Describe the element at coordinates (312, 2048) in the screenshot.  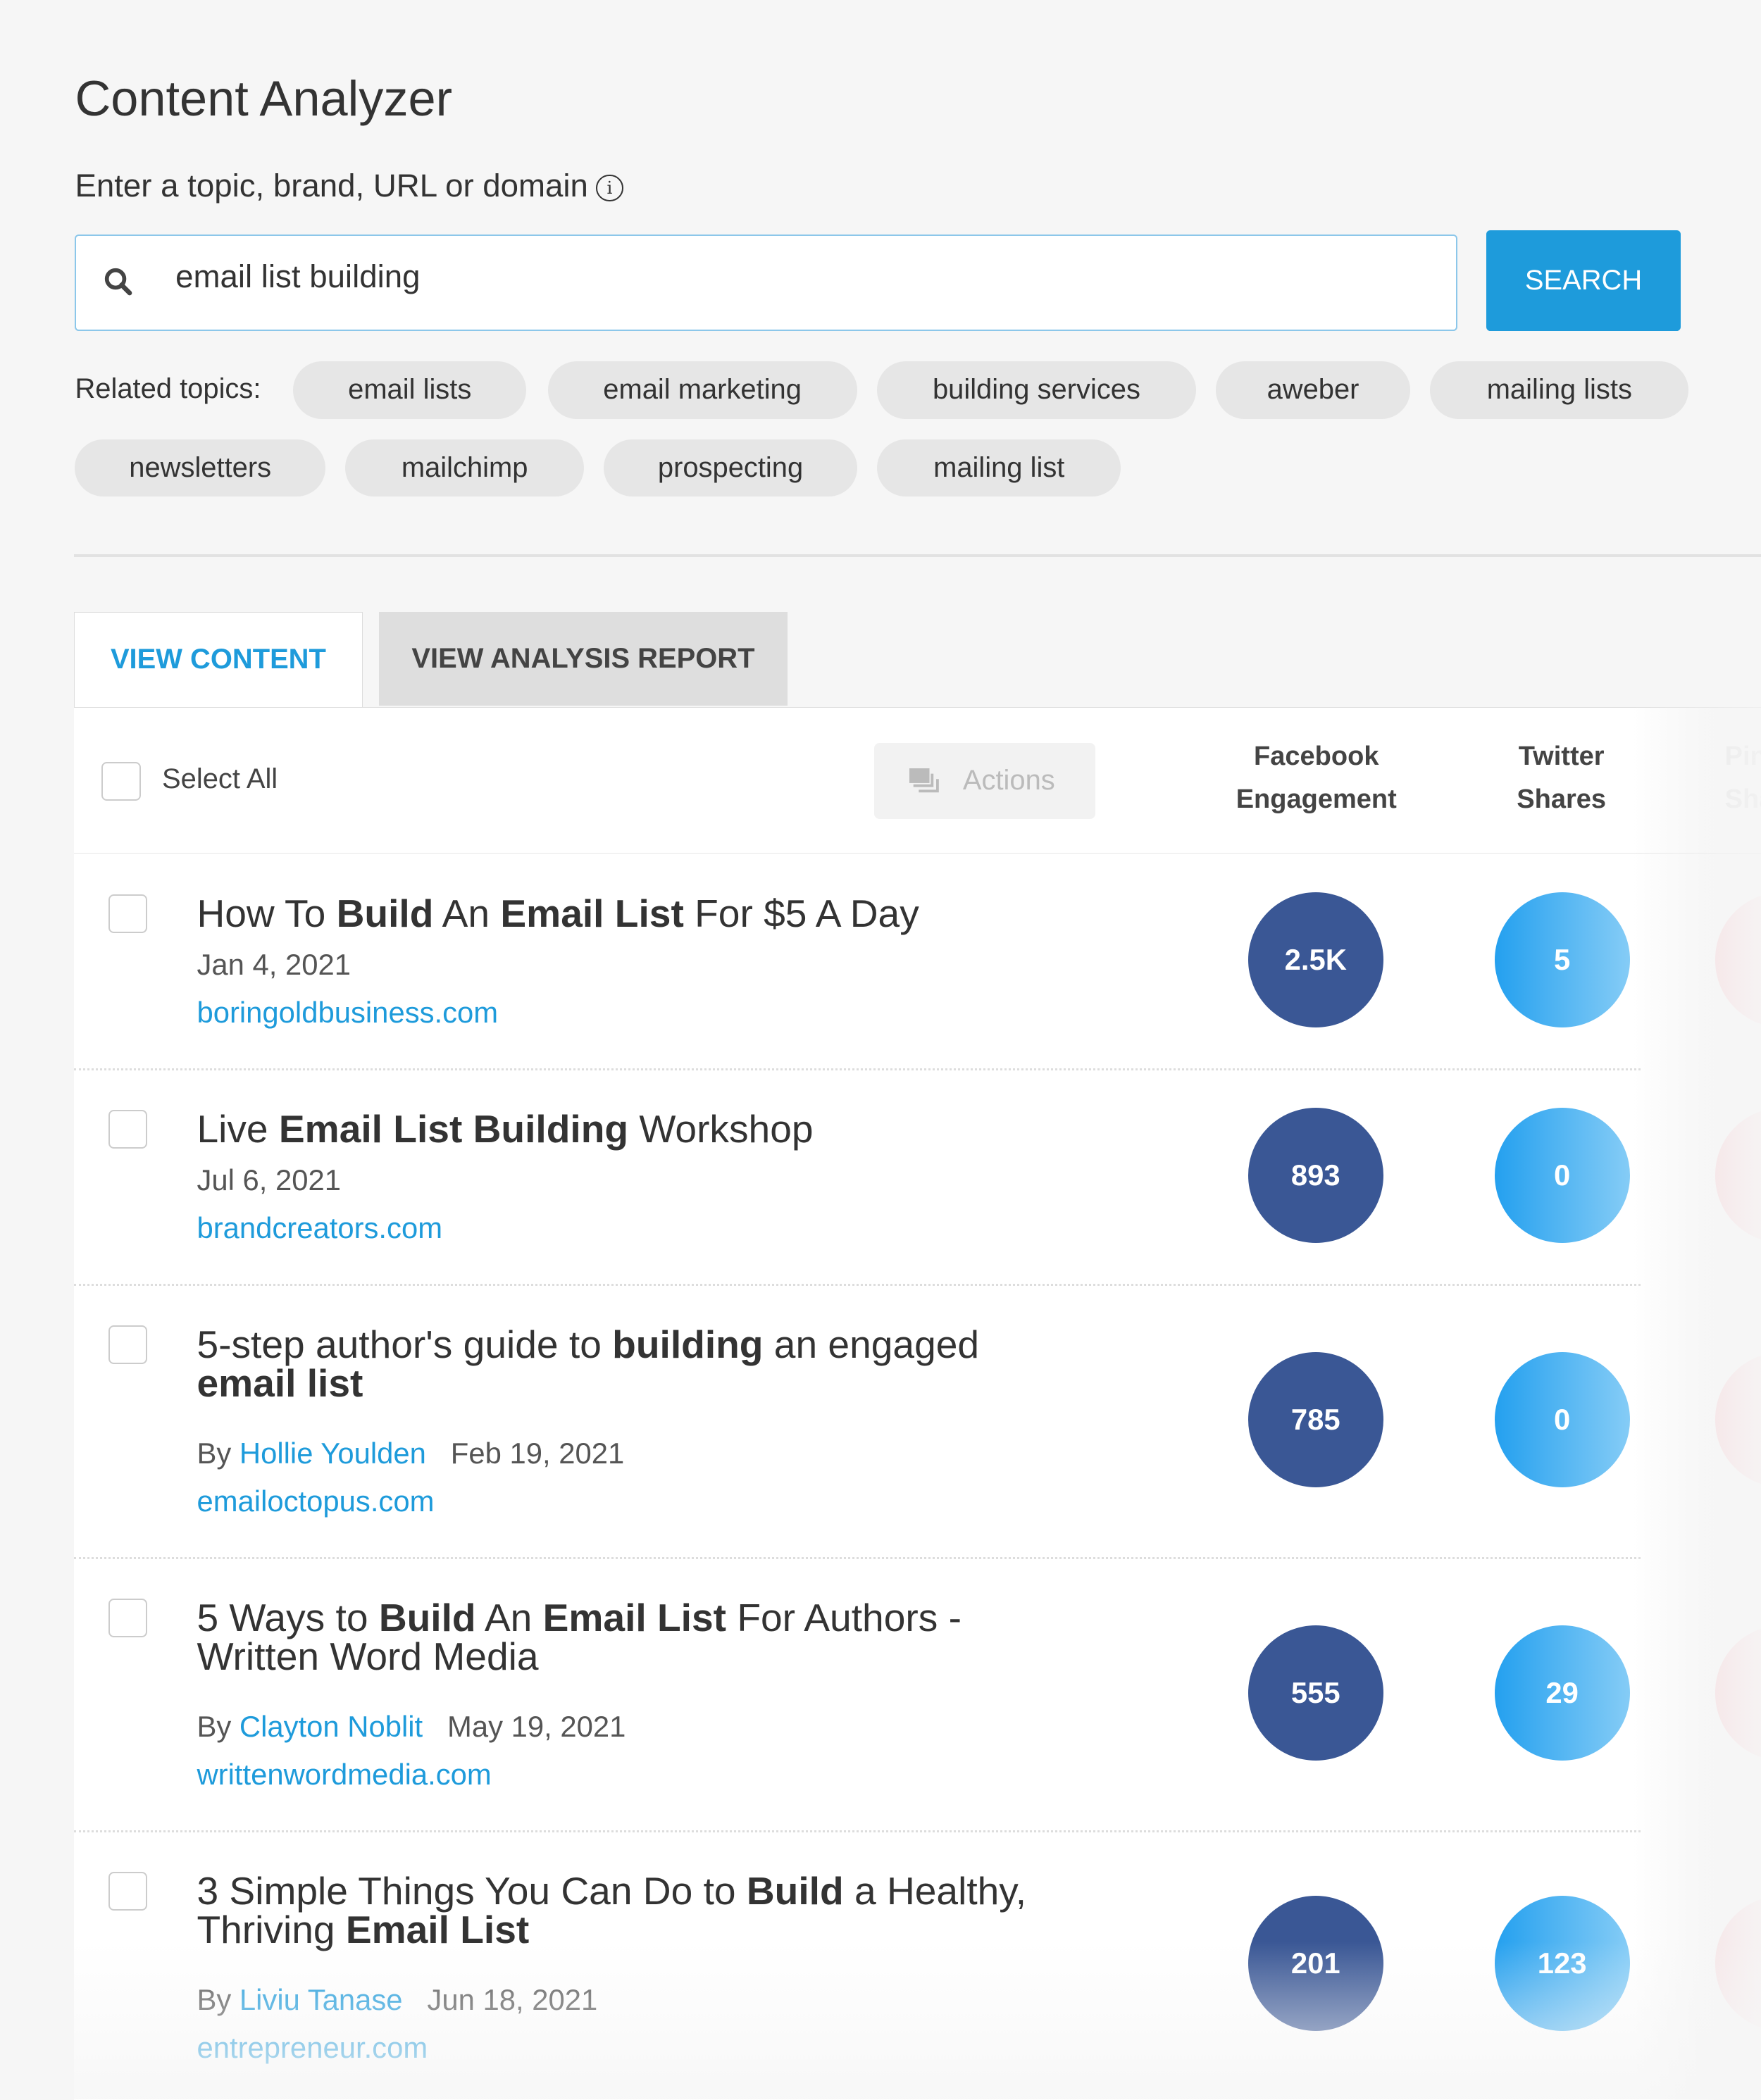
I see `article-domain-link: entrepreneur.com` at that location.